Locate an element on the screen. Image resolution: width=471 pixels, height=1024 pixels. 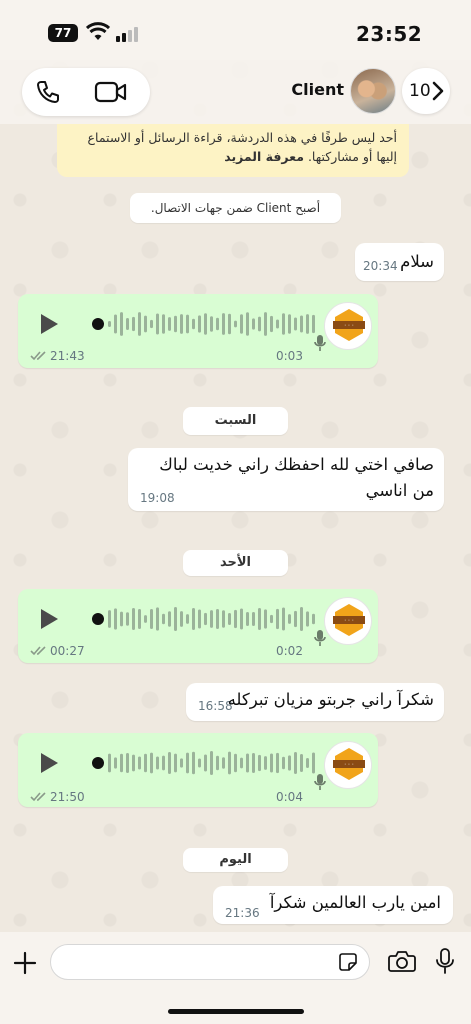
voice-message: · · · 0:02 00:27 is located at coordinates (198, 626).